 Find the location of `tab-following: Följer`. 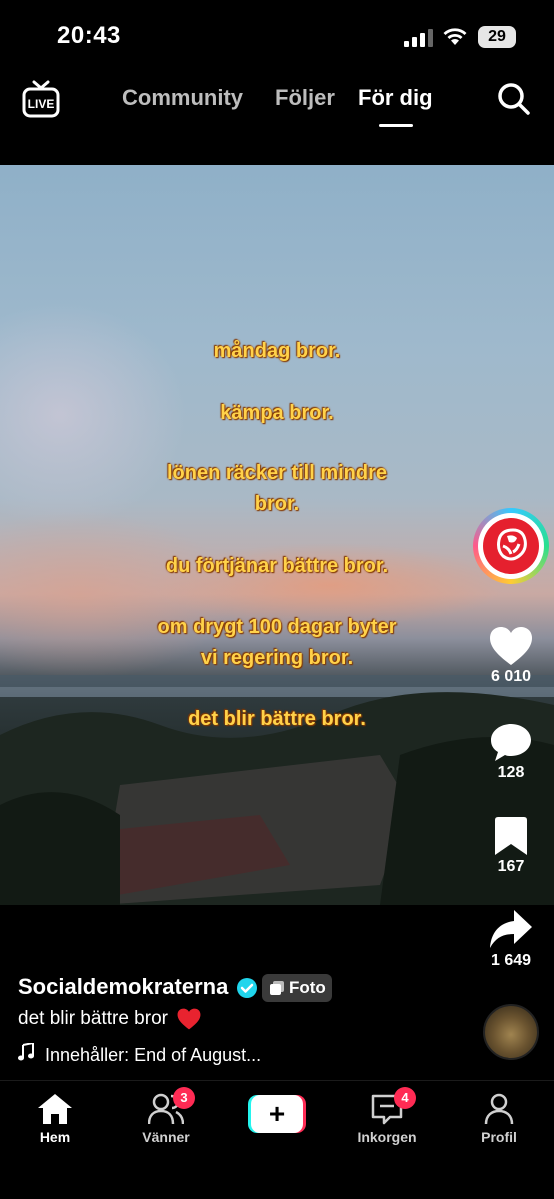

tab-following: Följer is located at coordinates (305, 98).